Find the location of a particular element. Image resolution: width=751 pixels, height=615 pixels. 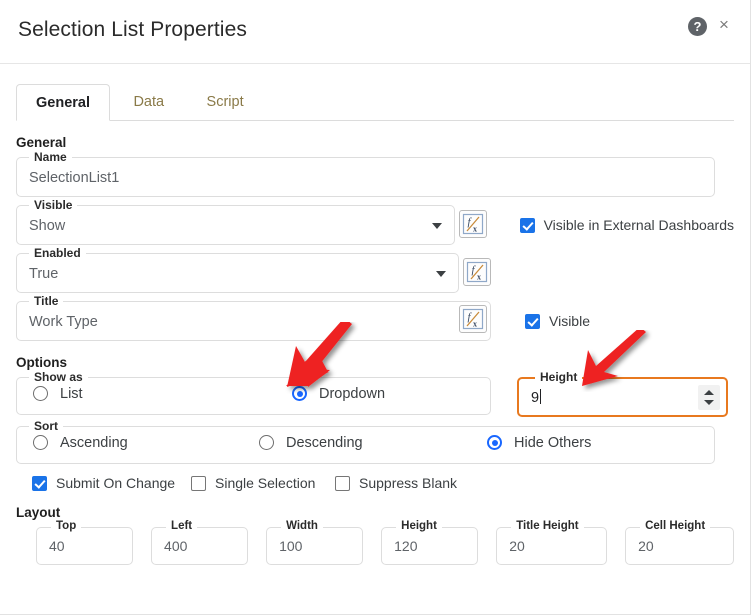

section-title-options: Options is located at coordinates (41, 362).